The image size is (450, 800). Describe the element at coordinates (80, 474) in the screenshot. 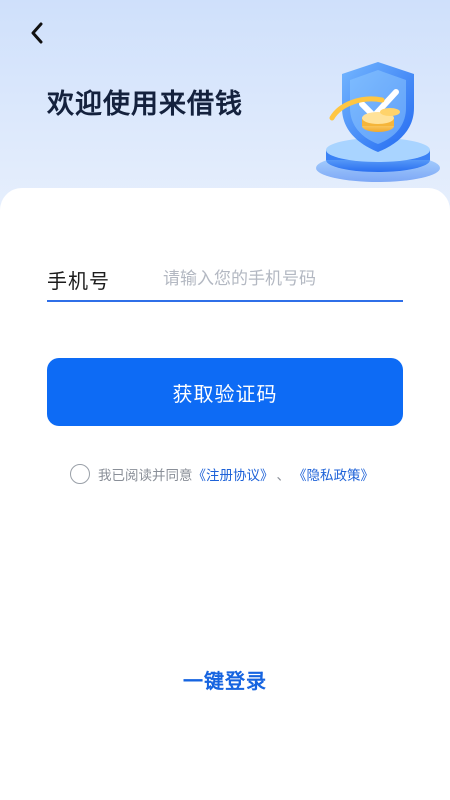

I see `agreement-checkbox` at that location.